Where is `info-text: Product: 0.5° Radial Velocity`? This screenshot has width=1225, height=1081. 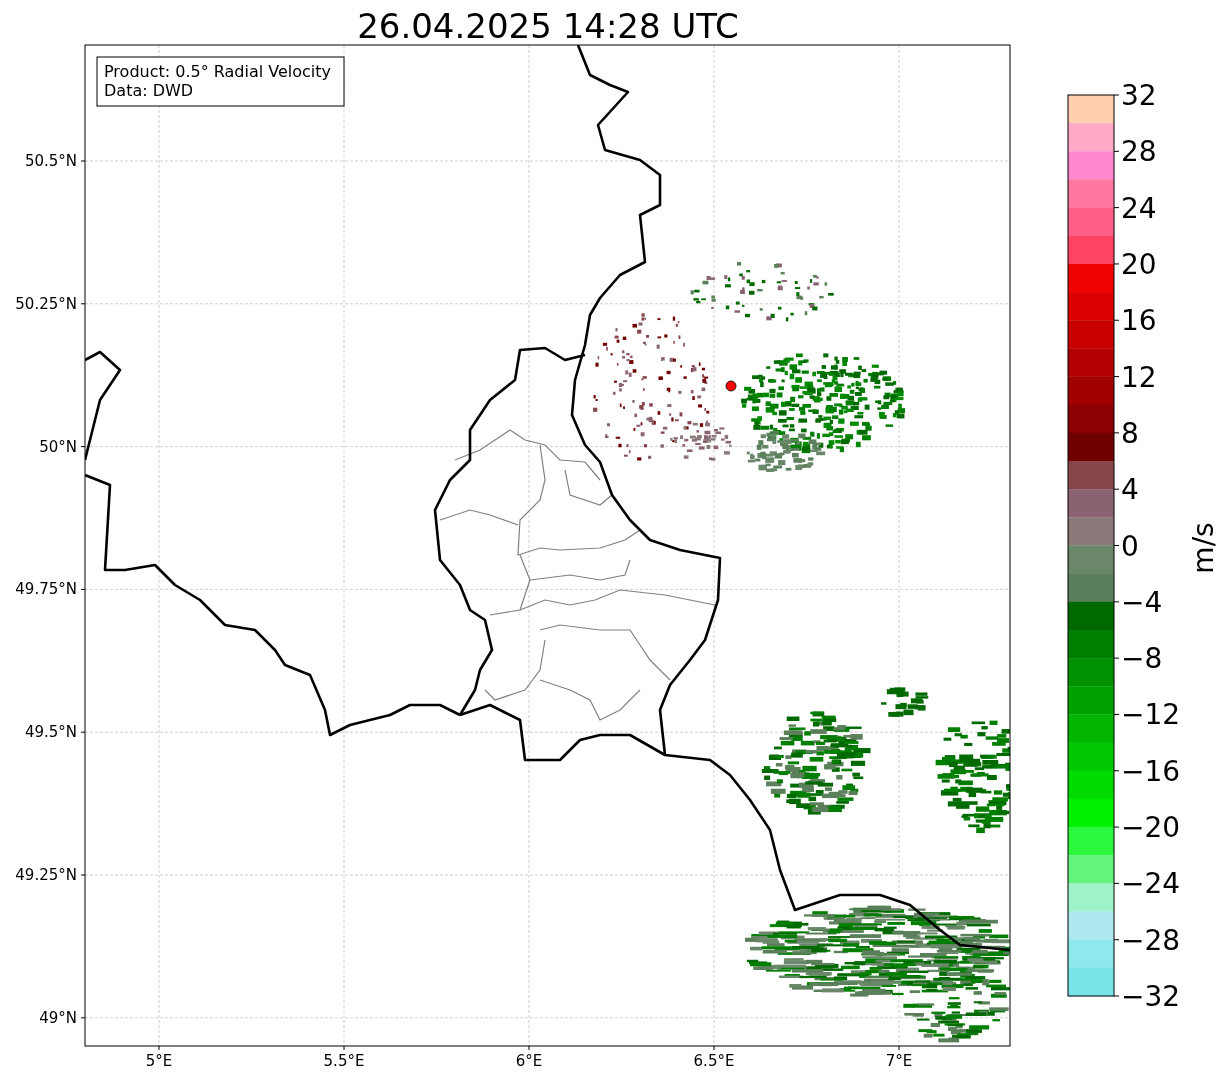 info-text: Product: 0.5° Radial Velocity is located at coordinates (218, 71).